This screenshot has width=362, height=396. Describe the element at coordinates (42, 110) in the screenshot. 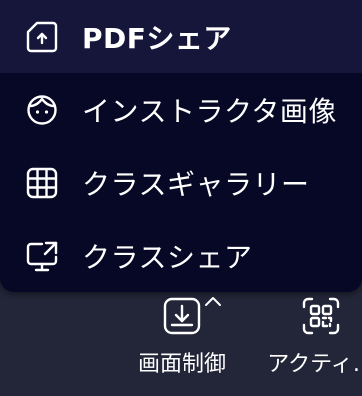

I see `instructor-face-icon` at that location.